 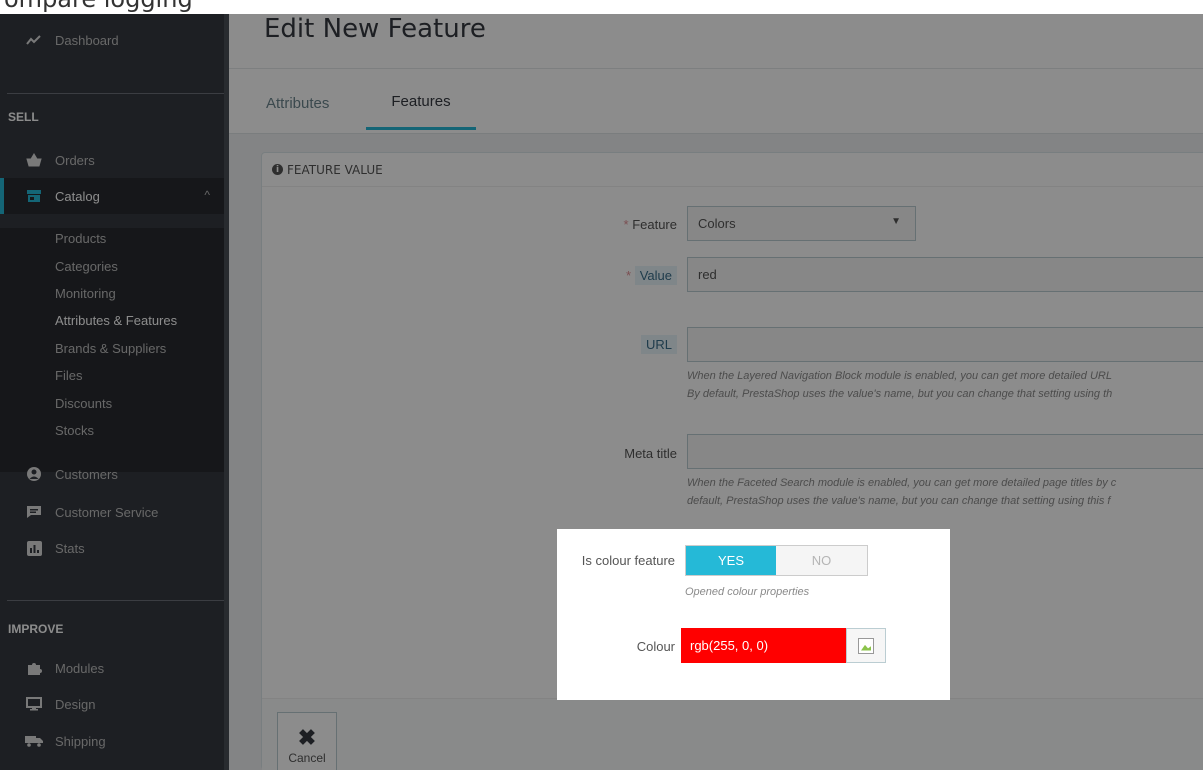 What do you see at coordinates (707, 274) in the screenshot?
I see `value-input-text: red` at bounding box center [707, 274].